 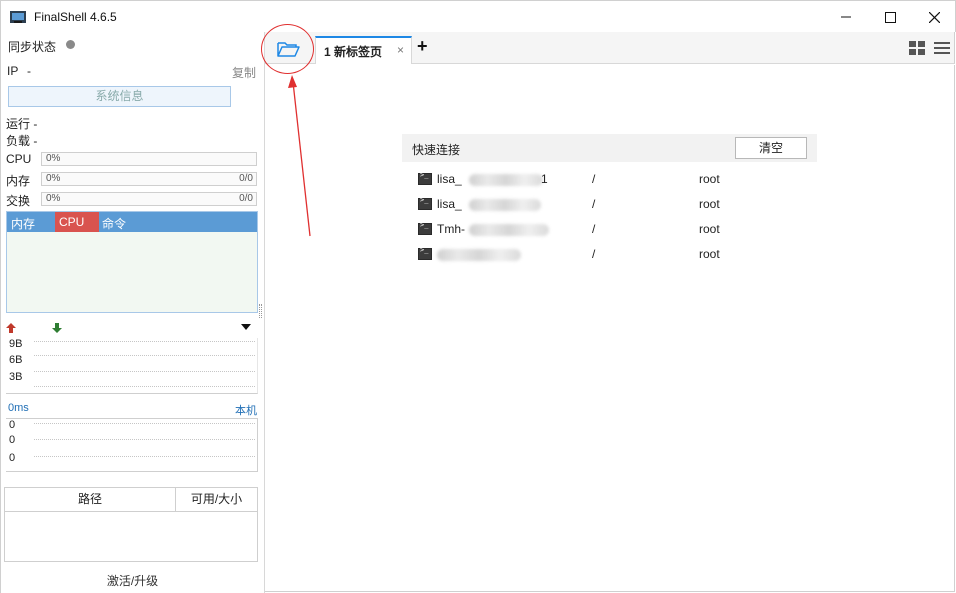 What do you see at coordinates (400, 50) in the screenshot?
I see `tab-close-icon: ×` at bounding box center [400, 50].